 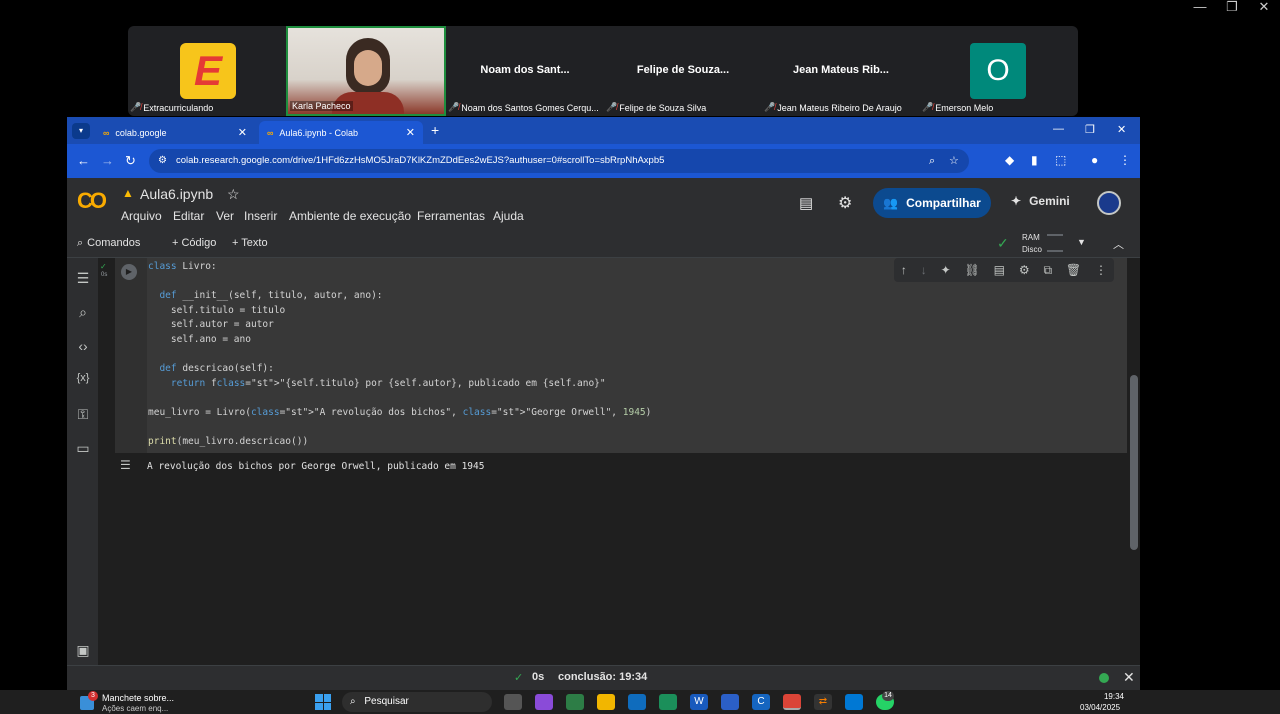 I want to click on scrollbar, so click(x=1134, y=462).